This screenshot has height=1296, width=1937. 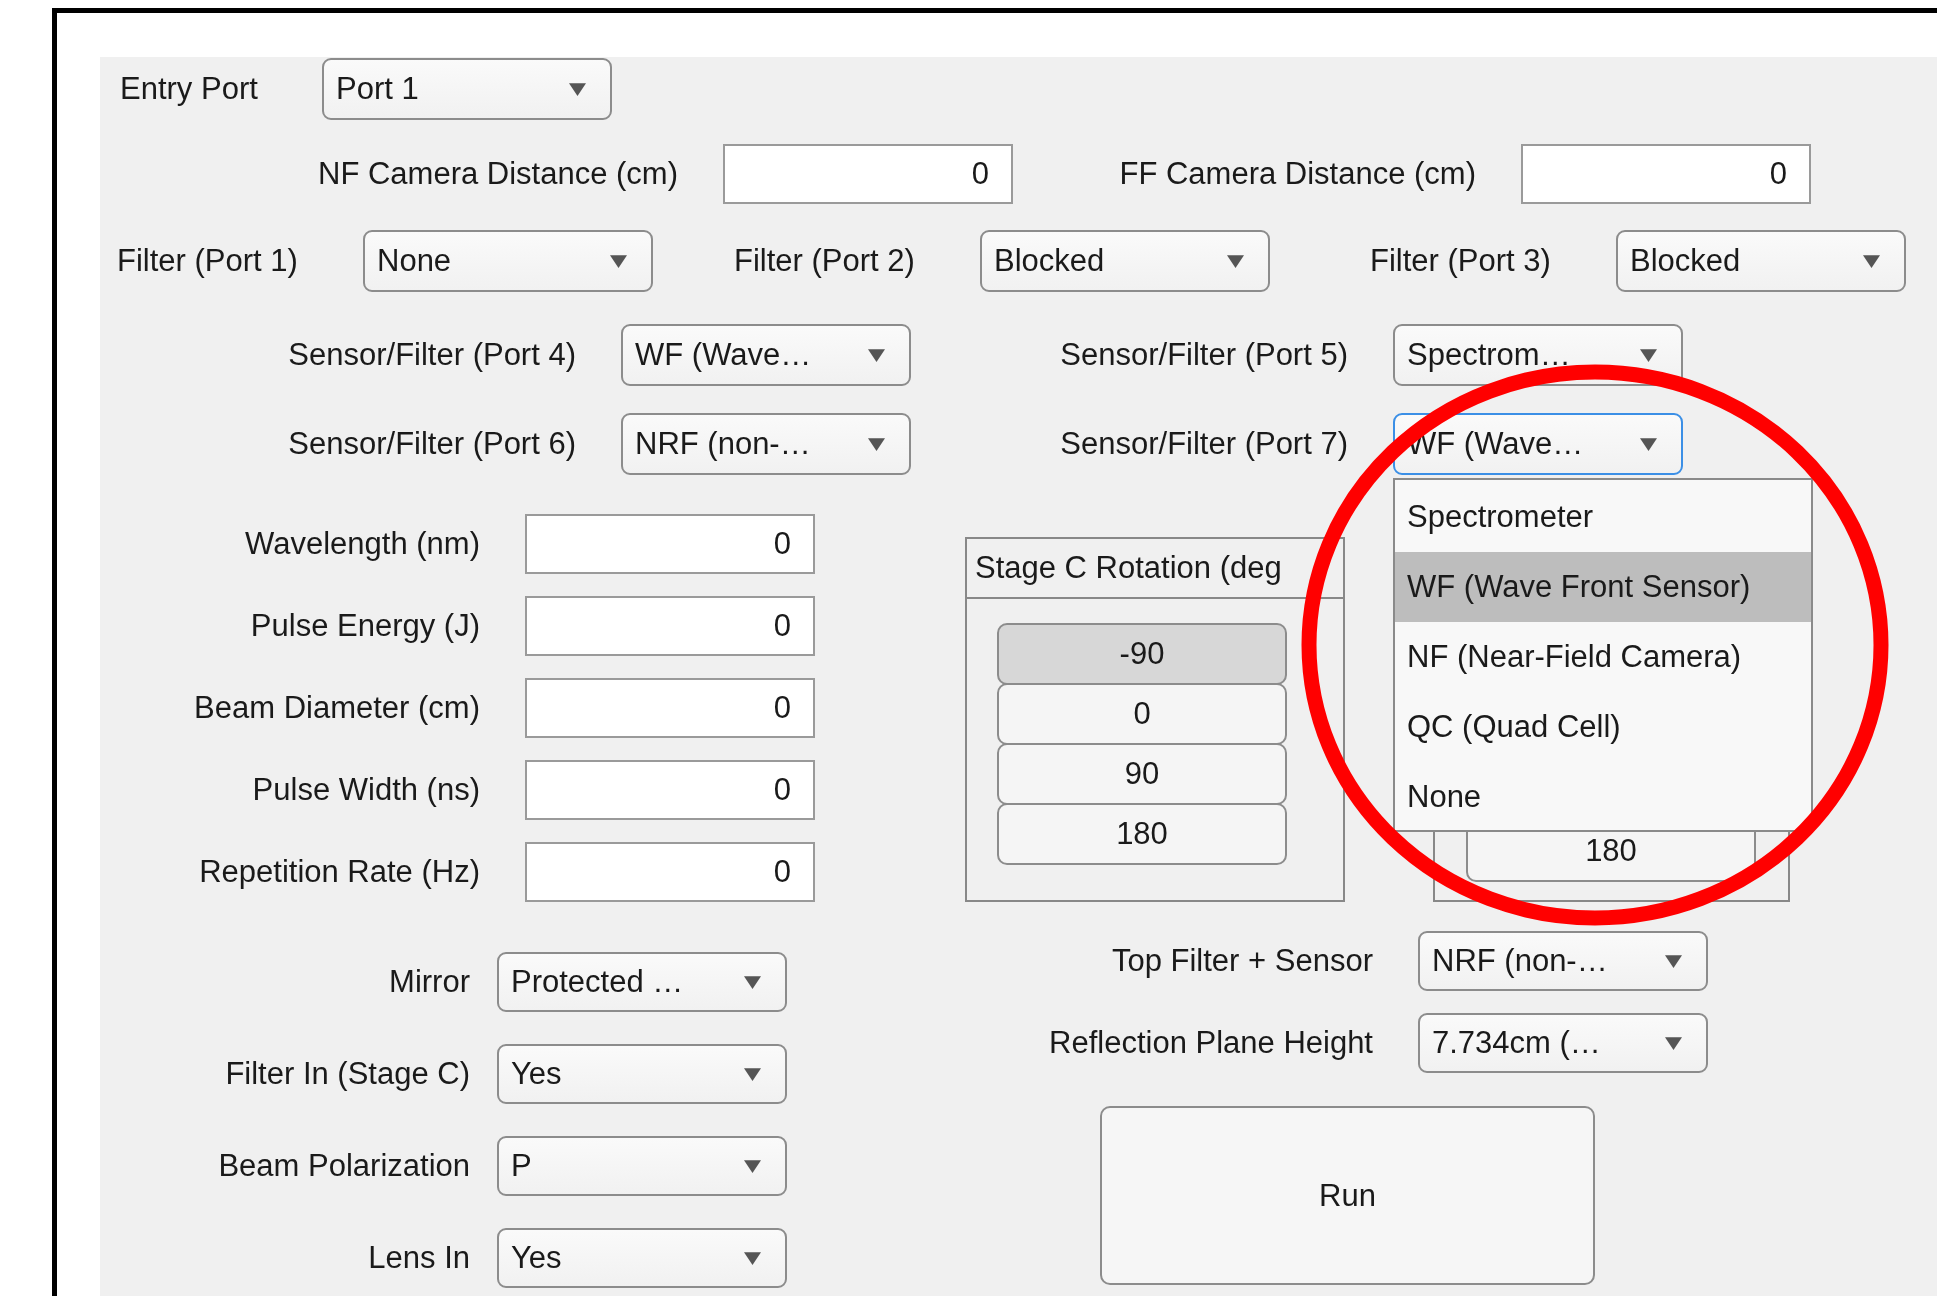 I want to click on field-label: Sensor/Filter (Port 7), so click(x=1203, y=444).